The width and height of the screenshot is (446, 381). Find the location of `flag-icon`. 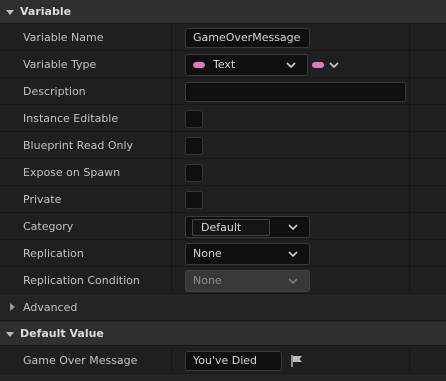

flag-icon is located at coordinates (297, 361).